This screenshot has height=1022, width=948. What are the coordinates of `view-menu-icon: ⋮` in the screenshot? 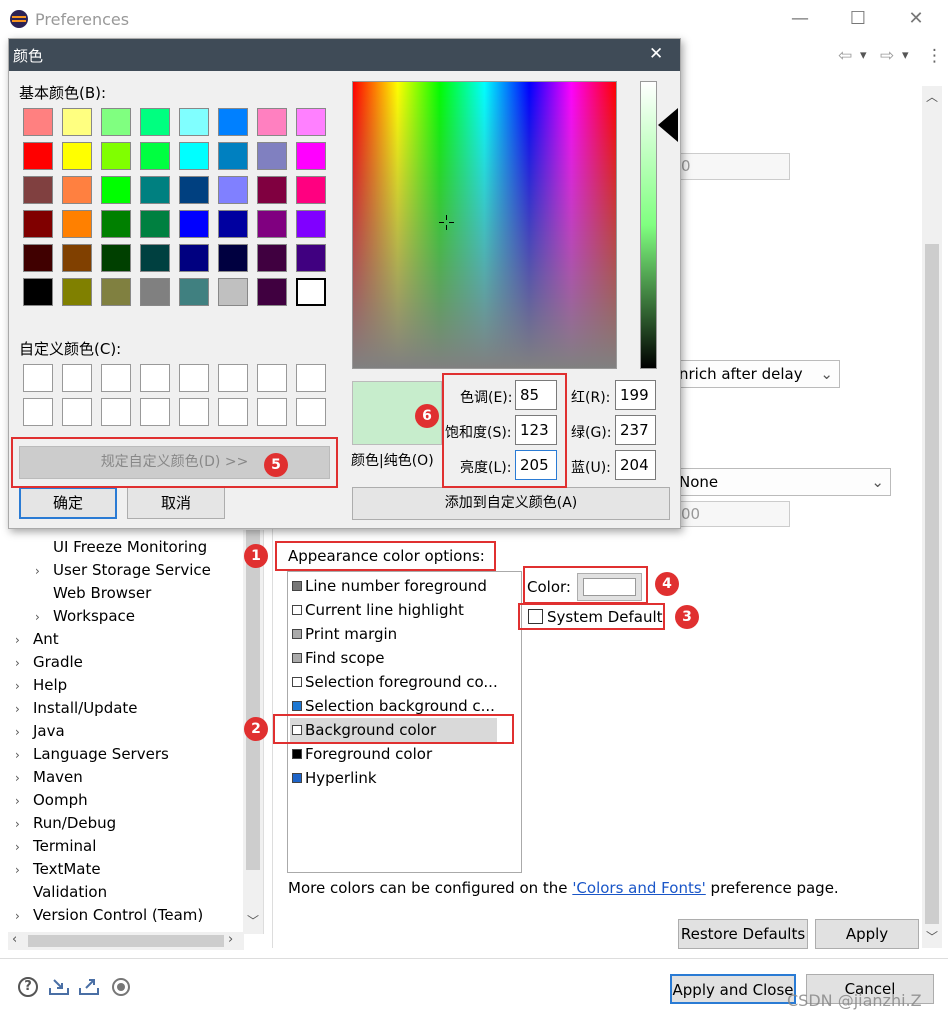 It's located at (934, 56).